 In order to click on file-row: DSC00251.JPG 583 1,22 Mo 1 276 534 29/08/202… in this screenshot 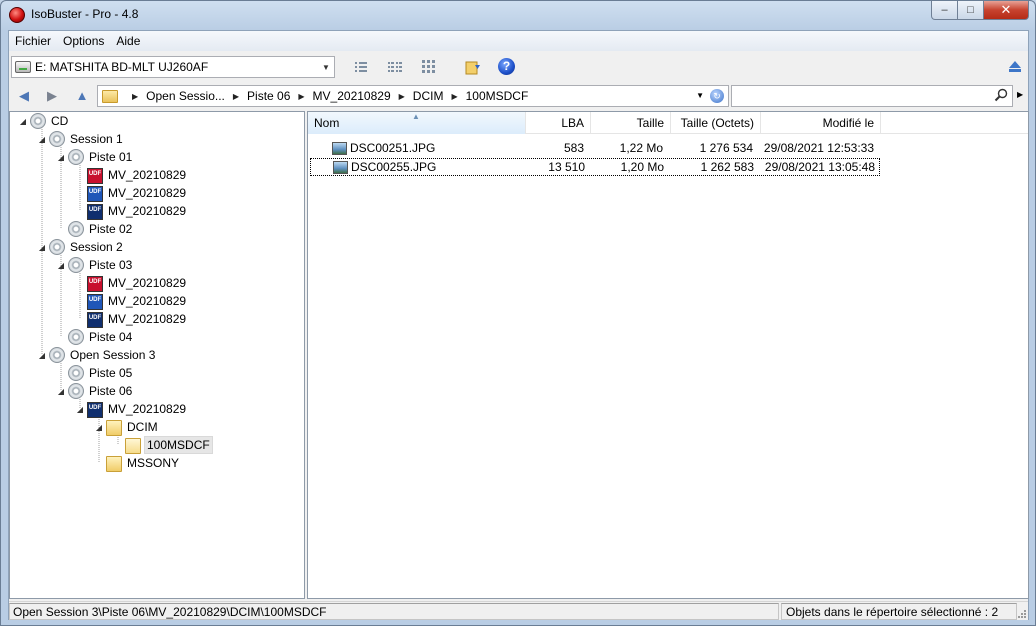, I will do `click(595, 149)`.